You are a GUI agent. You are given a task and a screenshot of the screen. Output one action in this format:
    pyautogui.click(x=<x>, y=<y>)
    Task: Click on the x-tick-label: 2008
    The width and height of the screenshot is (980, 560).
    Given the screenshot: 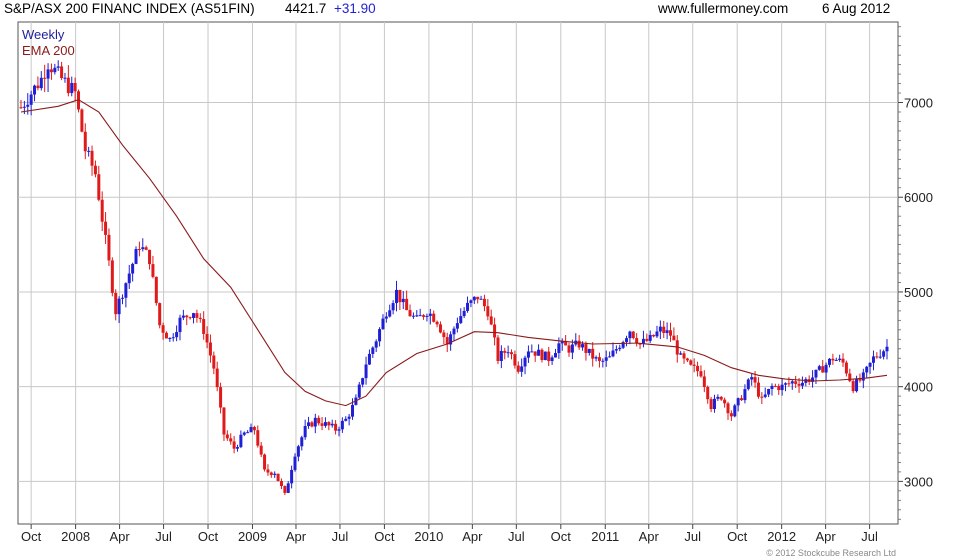 What is the action you would take?
    pyautogui.click(x=75, y=536)
    